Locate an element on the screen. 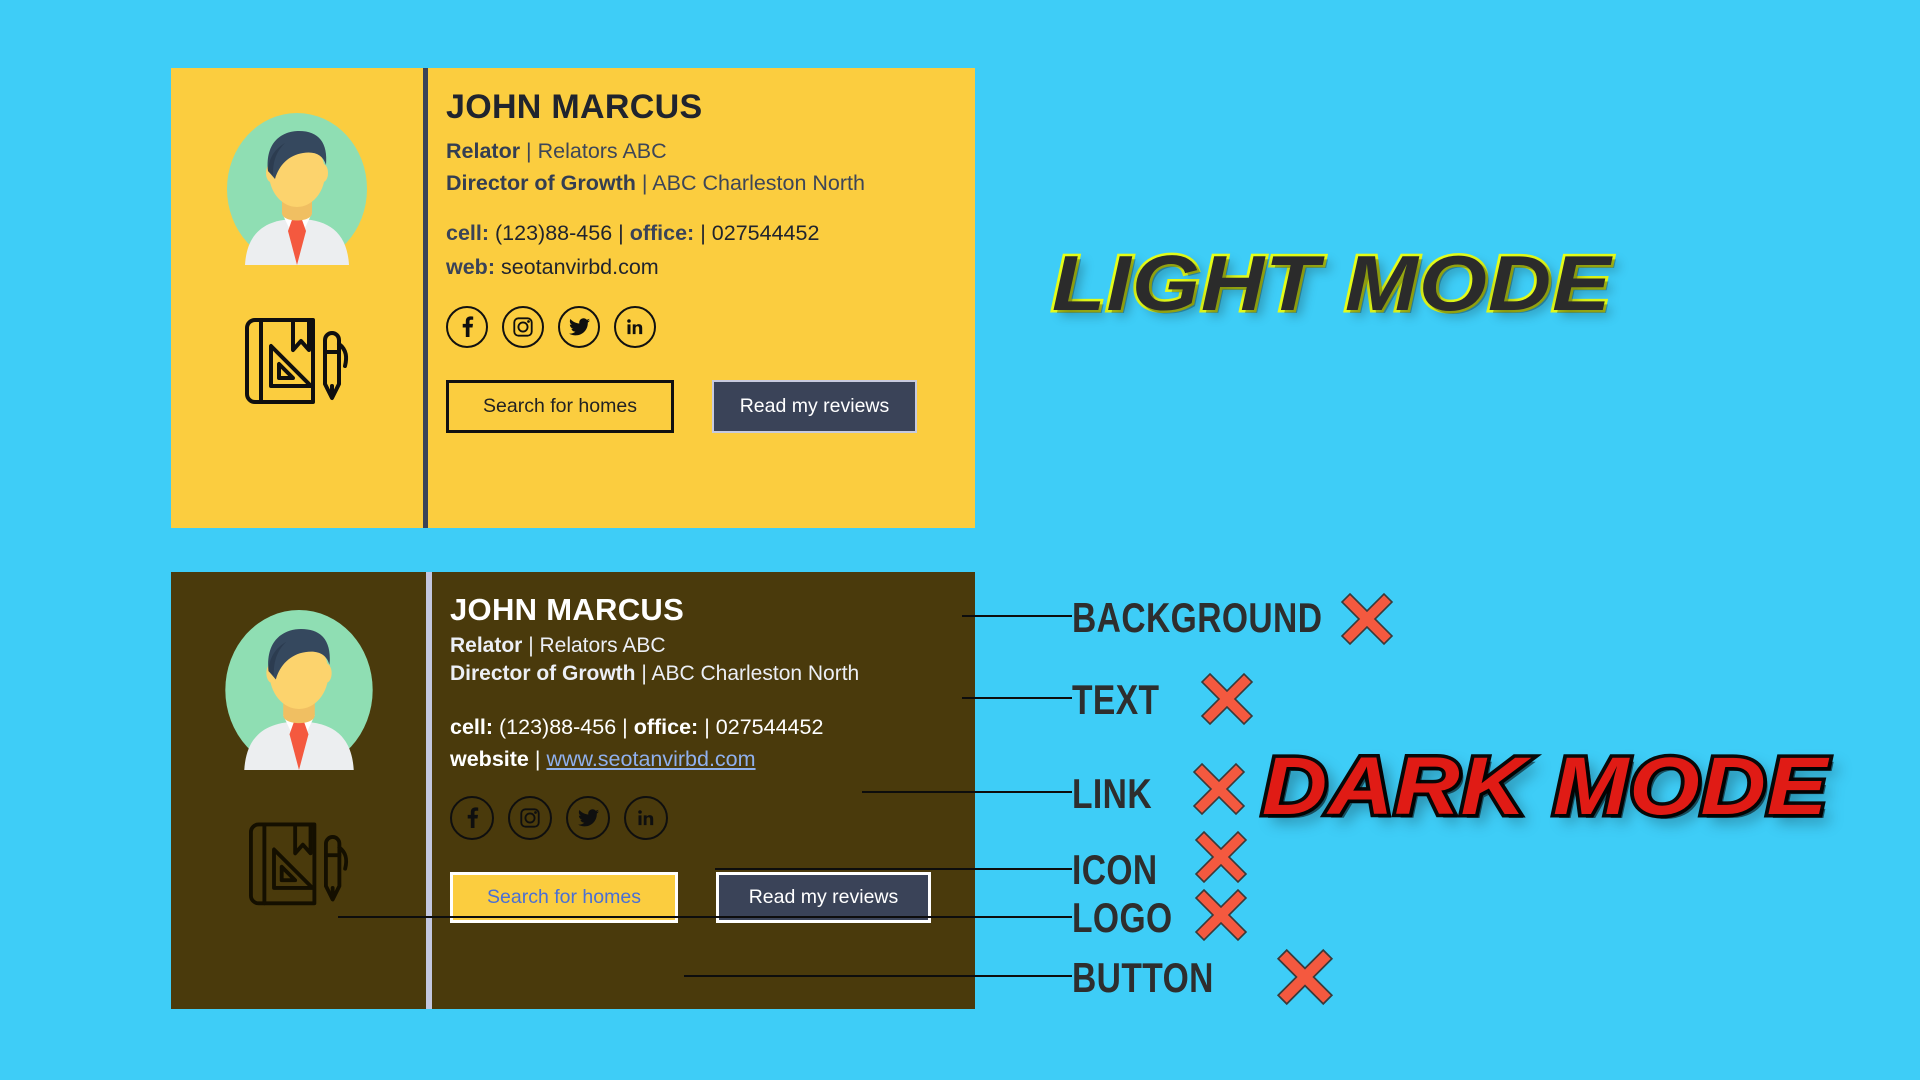  annotation-label-logo: LOGO is located at coordinates (1122, 917).